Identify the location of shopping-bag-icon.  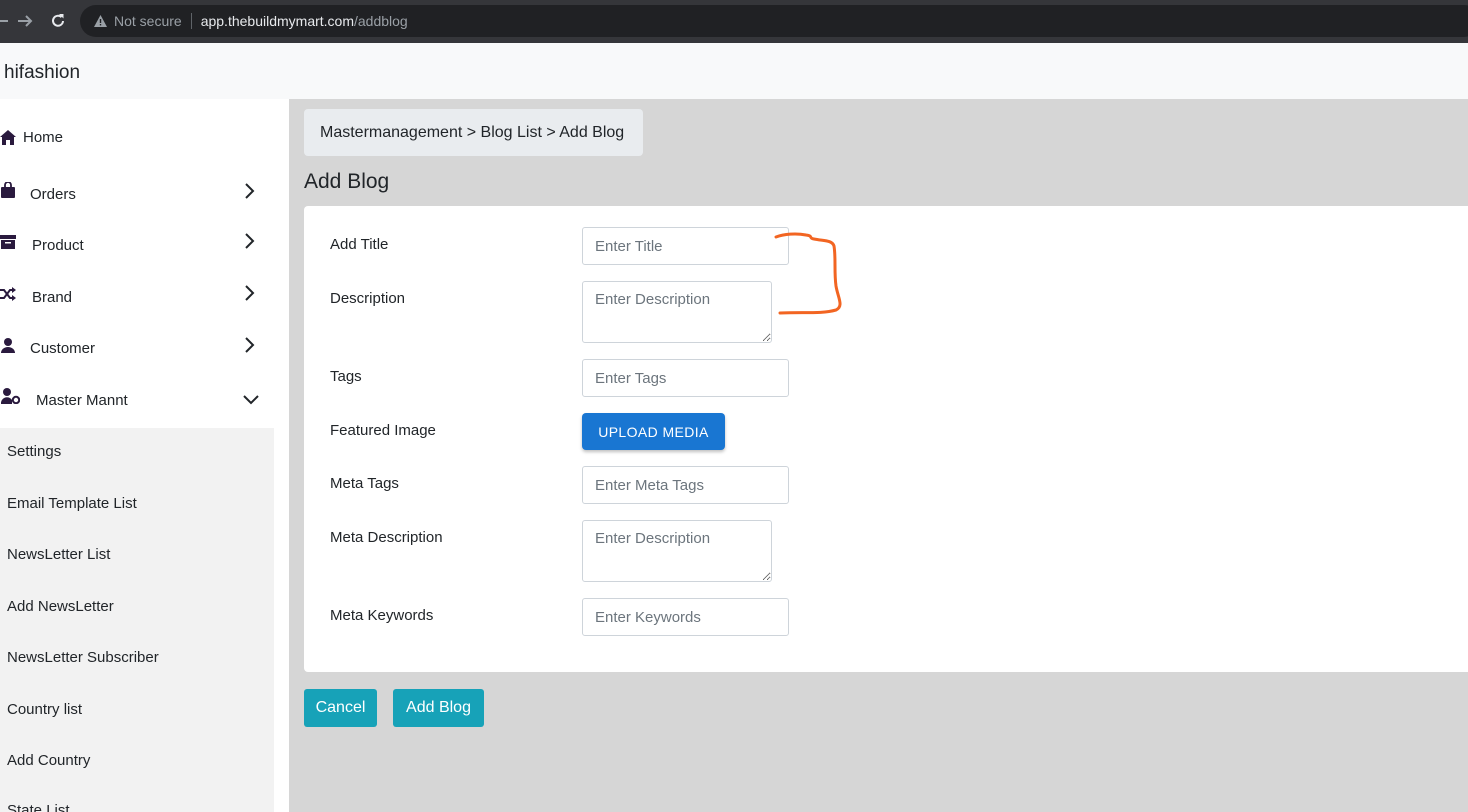
(8, 190).